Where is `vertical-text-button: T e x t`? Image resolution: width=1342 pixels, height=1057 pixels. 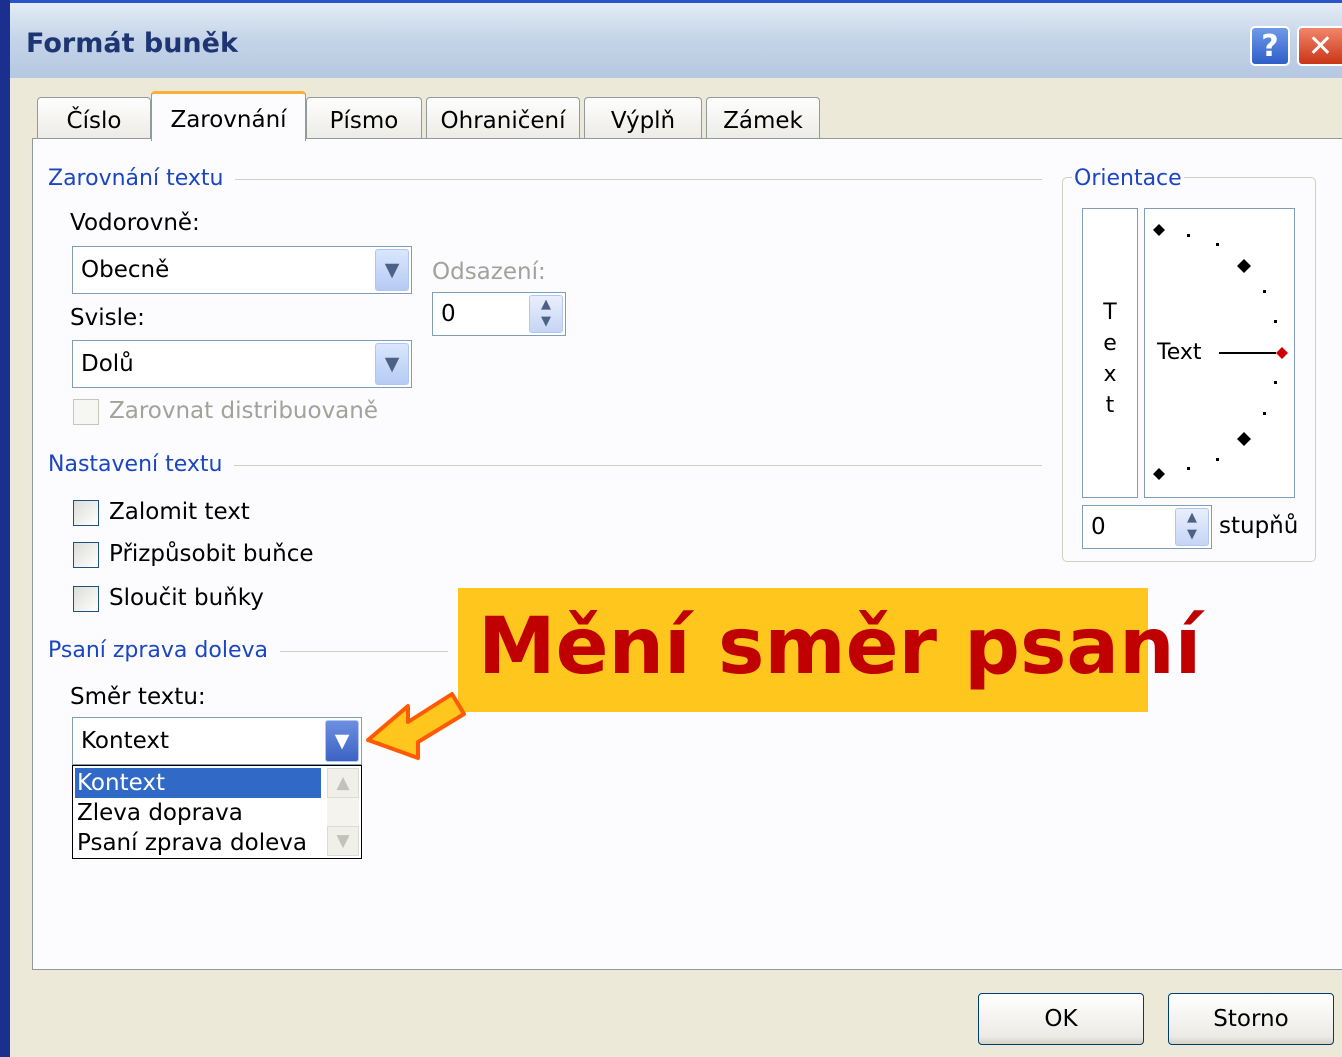
vertical-text-button: T e x t is located at coordinates (1110, 353).